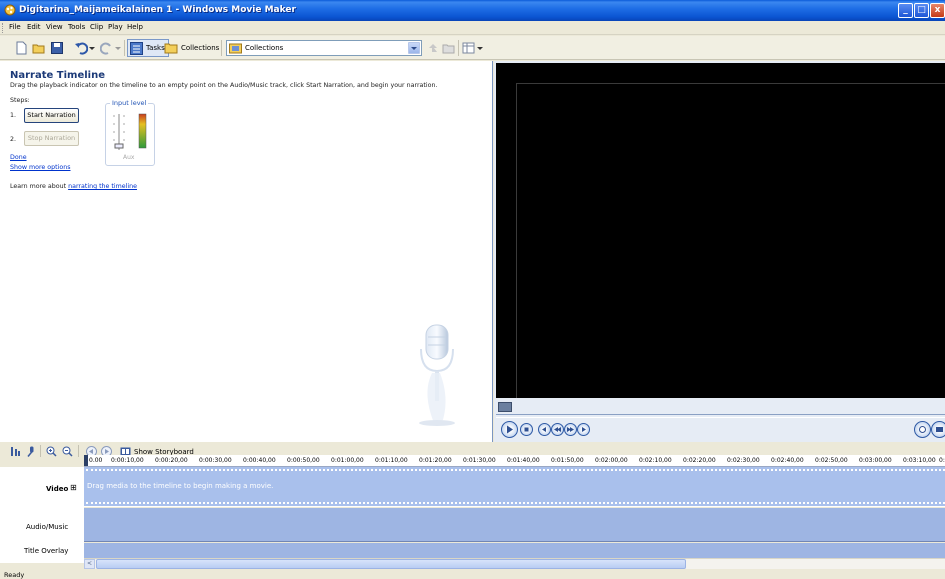 This screenshot has height=579, width=945. Describe the element at coordinates (13, 139) in the screenshot. I see `step-2-number: 2.` at that location.